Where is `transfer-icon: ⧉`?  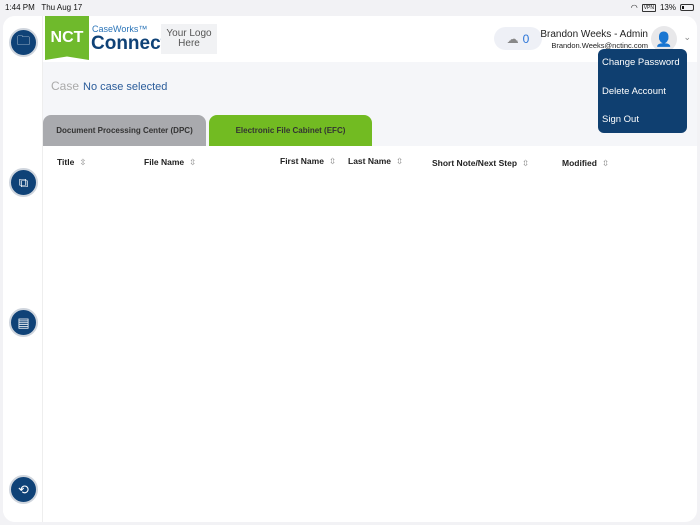 transfer-icon: ⧉ is located at coordinates (23, 182).